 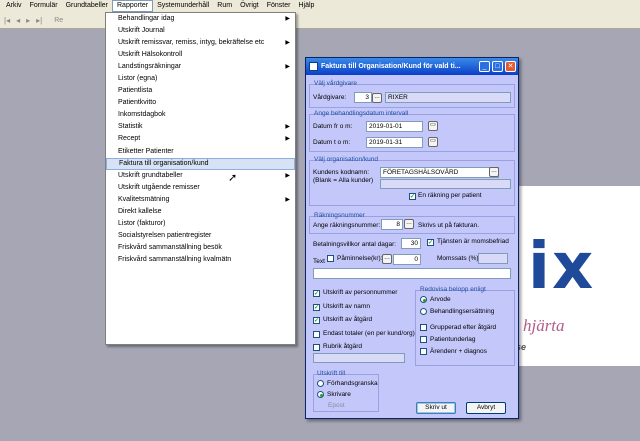 What do you see at coordinates (412, 273) in the screenshot?
I see `text-field` at bounding box center [412, 273].